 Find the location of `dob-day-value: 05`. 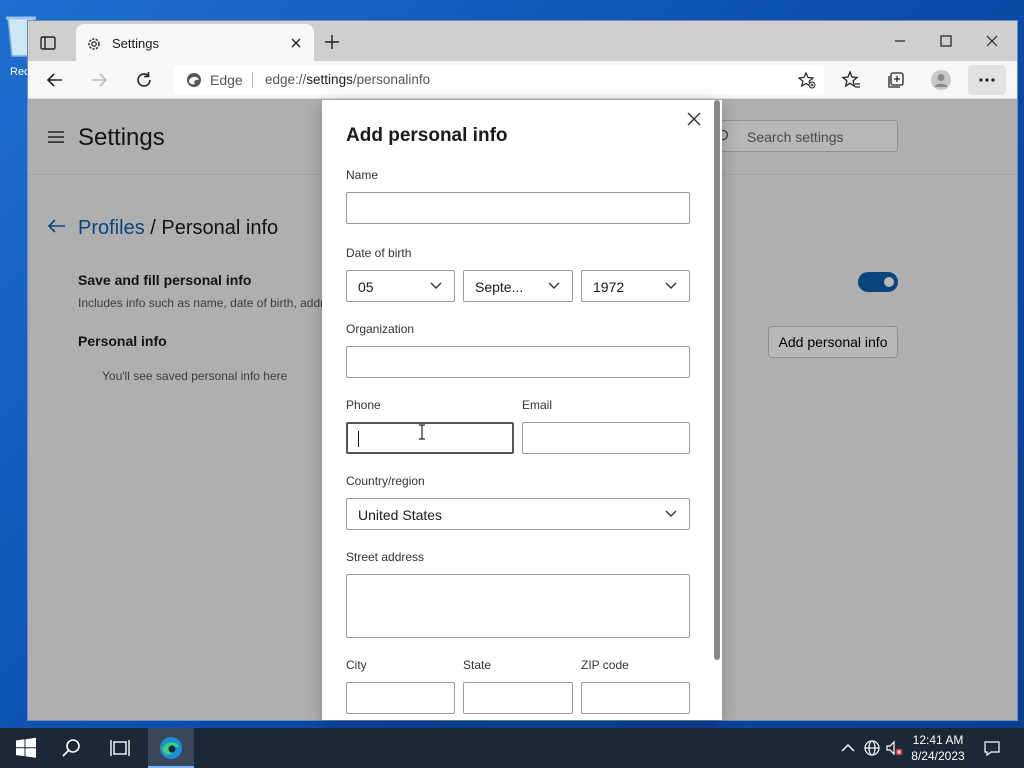

dob-day-value: 05 is located at coordinates (366, 287).